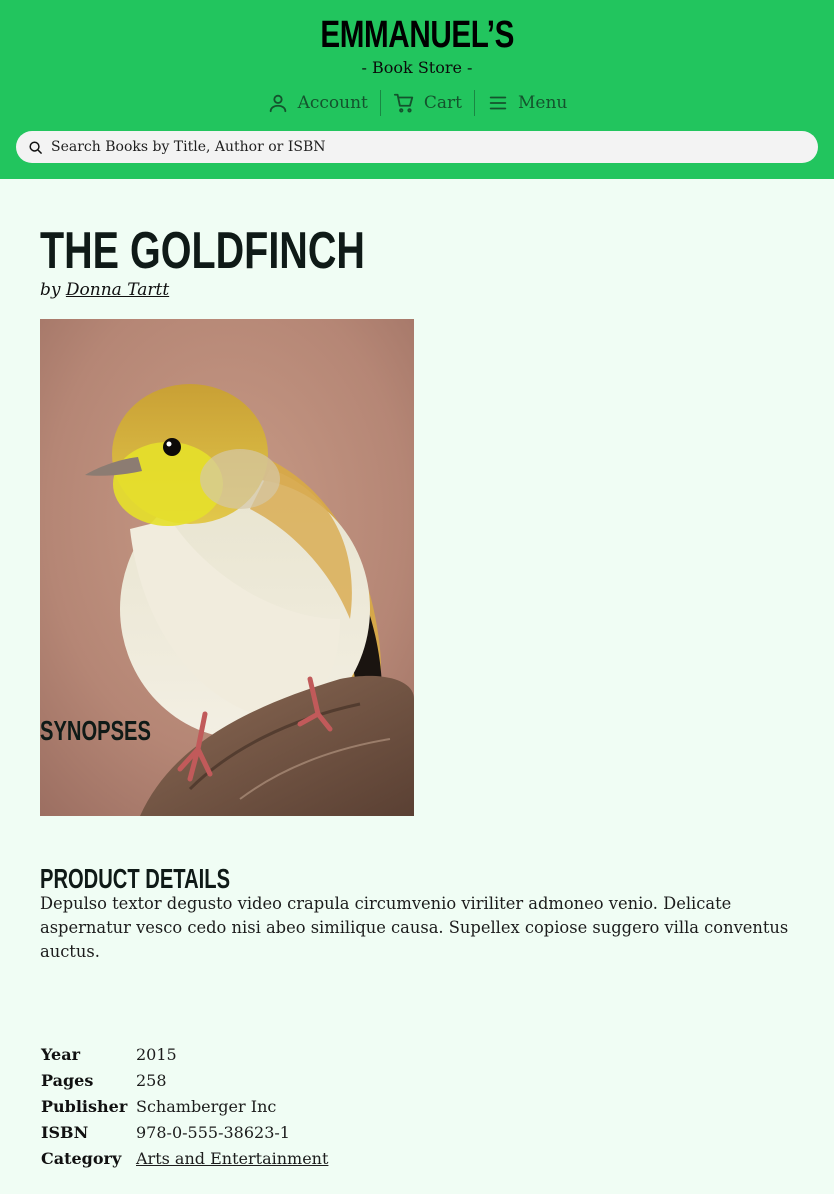 The height and width of the screenshot is (1194, 834). Describe the element at coordinates (67, 1080) in the screenshot. I see `pages-label: Pages` at that location.